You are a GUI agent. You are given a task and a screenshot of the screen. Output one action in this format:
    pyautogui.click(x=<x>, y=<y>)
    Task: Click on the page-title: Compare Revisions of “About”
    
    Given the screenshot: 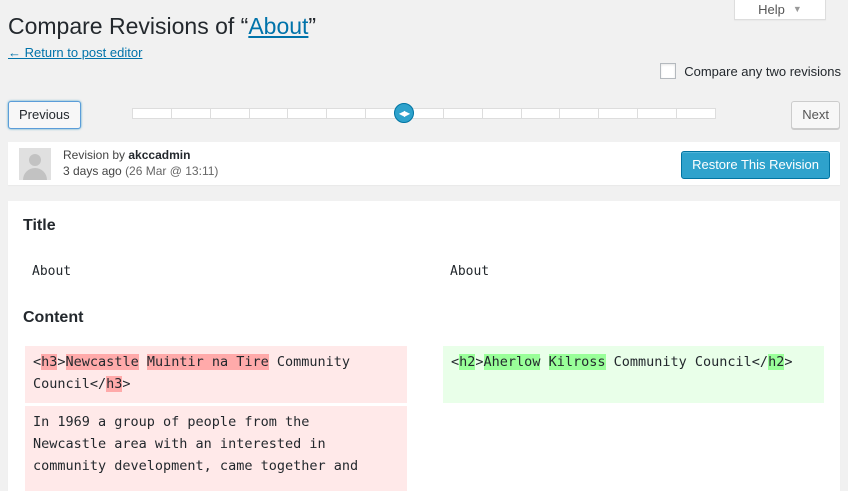 What is the action you would take?
    pyautogui.click(x=162, y=26)
    